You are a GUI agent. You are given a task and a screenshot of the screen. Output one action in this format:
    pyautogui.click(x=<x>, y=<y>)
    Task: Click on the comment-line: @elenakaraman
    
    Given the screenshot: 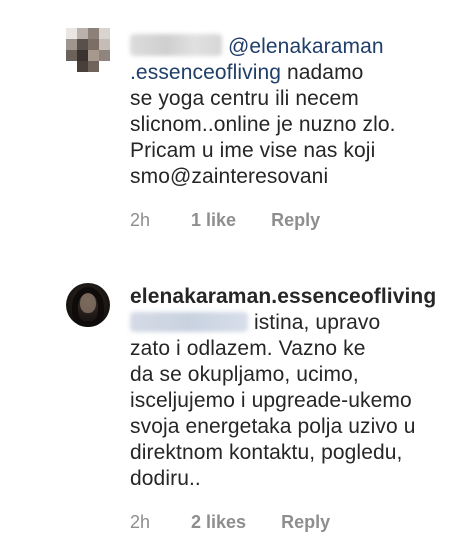 What is the action you would take?
    pyautogui.click(x=290, y=47)
    